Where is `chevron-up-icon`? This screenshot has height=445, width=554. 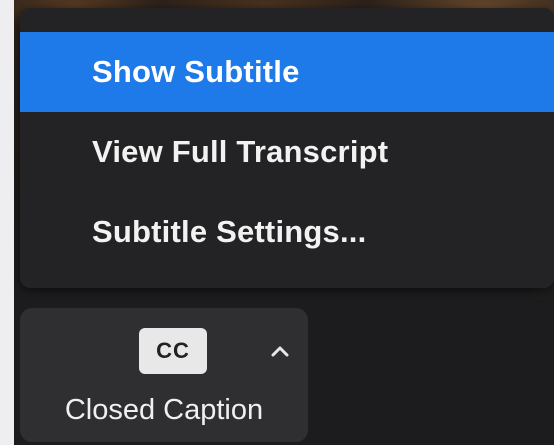 chevron-up-icon is located at coordinates (280, 351).